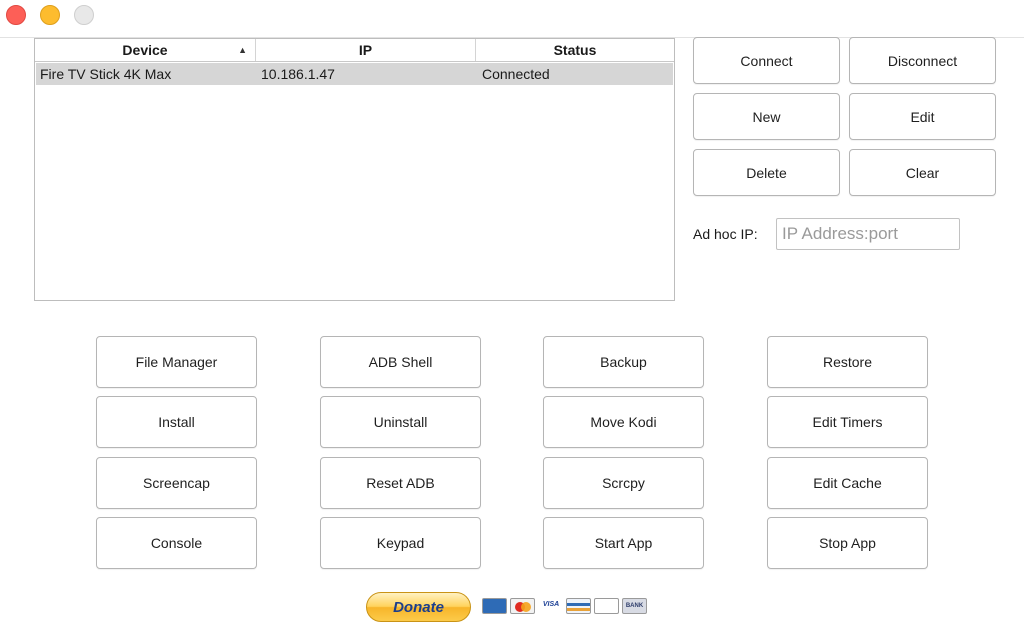 The height and width of the screenshot is (628, 1024). Describe the element at coordinates (145, 50) in the screenshot. I see `column-header-device: Device ▲` at that location.